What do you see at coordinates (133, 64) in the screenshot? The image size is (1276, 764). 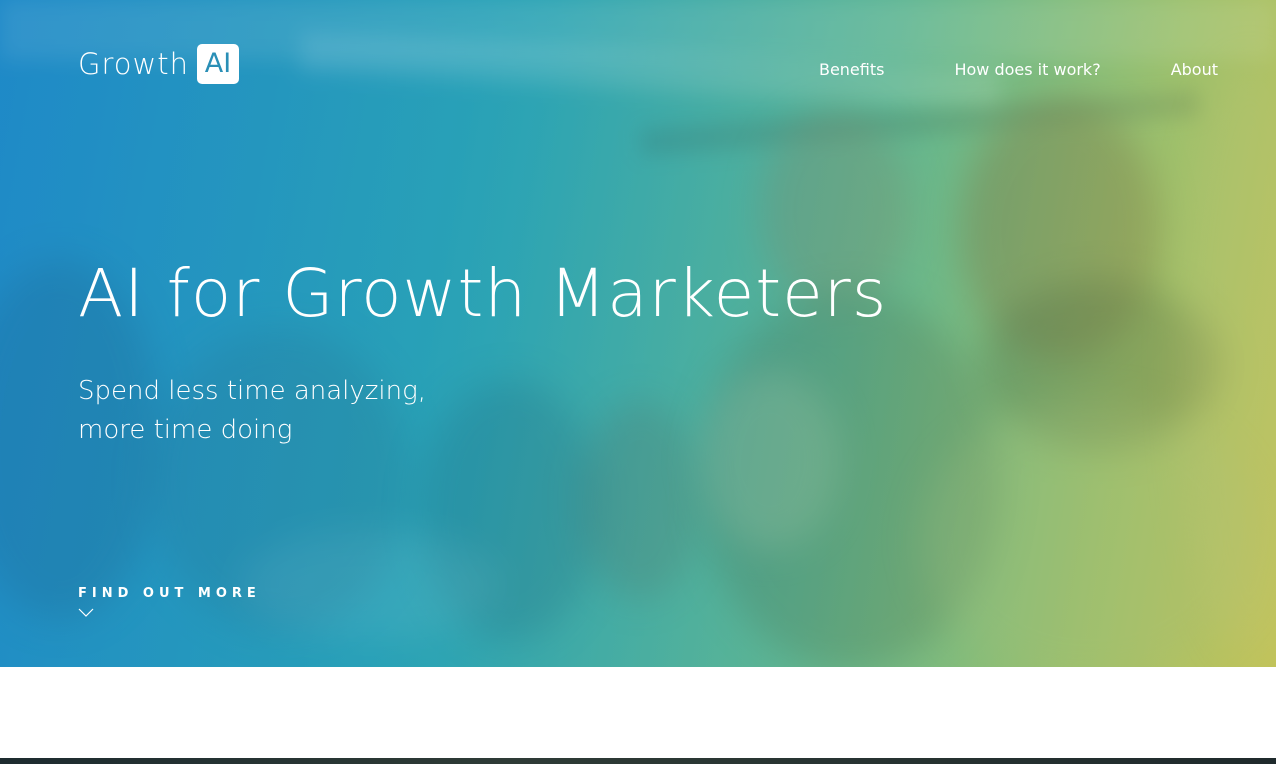 I see `brand-wordmark: Growth` at bounding box center [133, 64].